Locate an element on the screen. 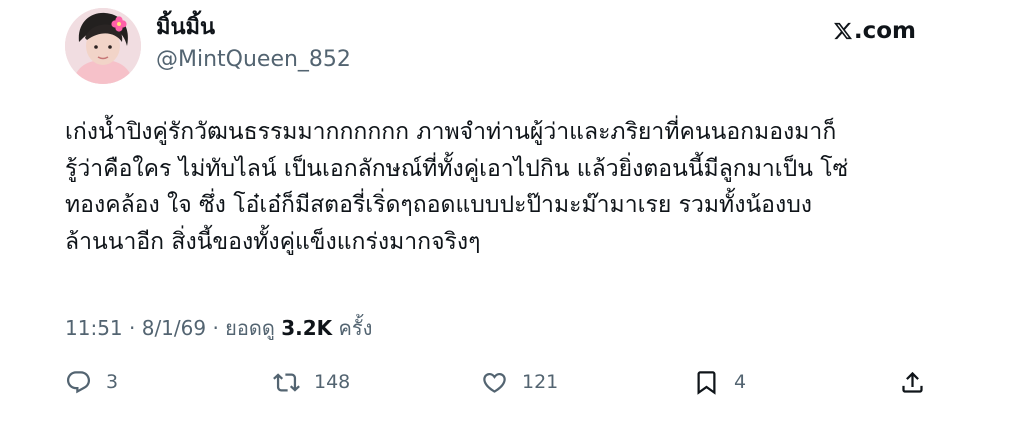  brand-link: .com is located at coordinates (874, 31).